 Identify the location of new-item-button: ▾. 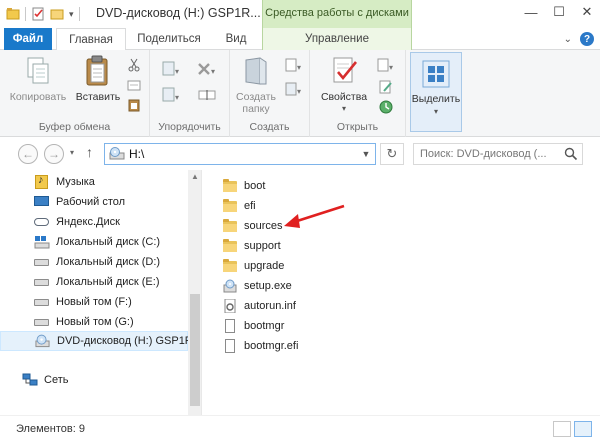
(294, 65).